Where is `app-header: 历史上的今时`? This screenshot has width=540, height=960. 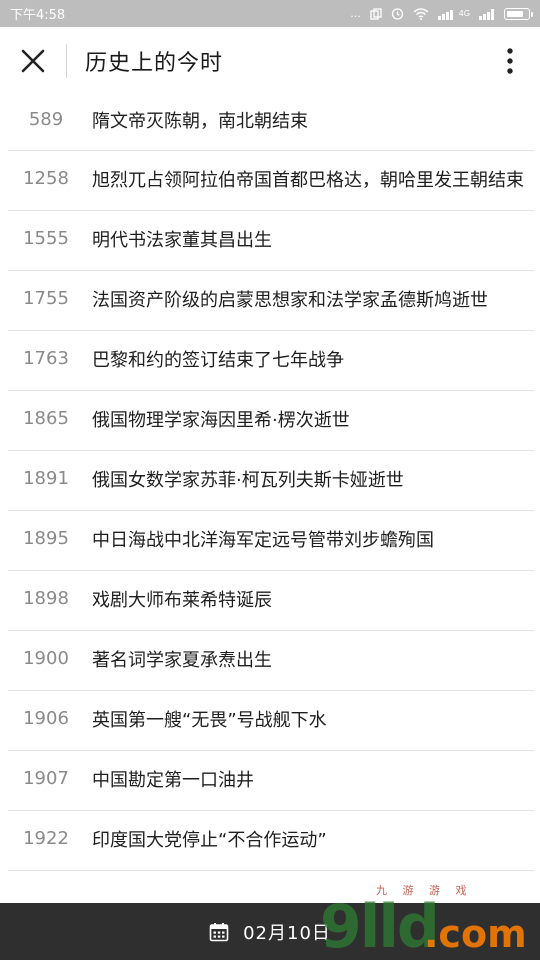 app-header: 历史上的今时 is located at coordinates (270, 61).